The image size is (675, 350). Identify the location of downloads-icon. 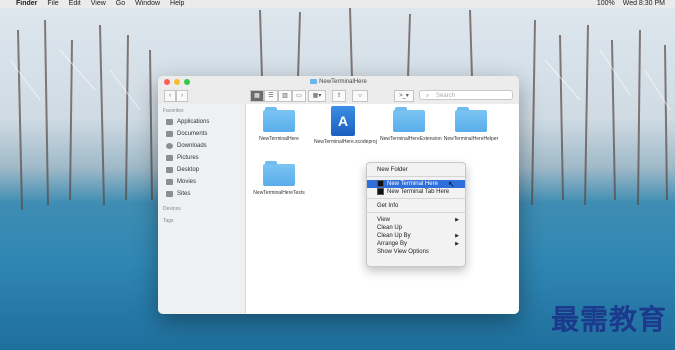
(169, 146).